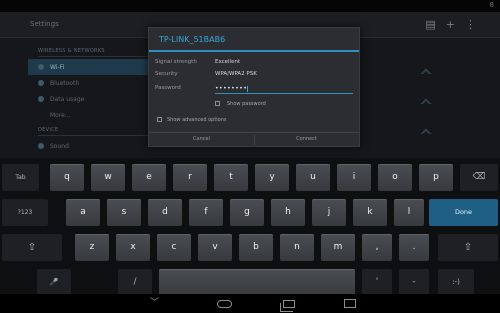 The width and height of the screenshot is (500, 313). I want to click on action-bar-title: Settings, so click(44, 24).